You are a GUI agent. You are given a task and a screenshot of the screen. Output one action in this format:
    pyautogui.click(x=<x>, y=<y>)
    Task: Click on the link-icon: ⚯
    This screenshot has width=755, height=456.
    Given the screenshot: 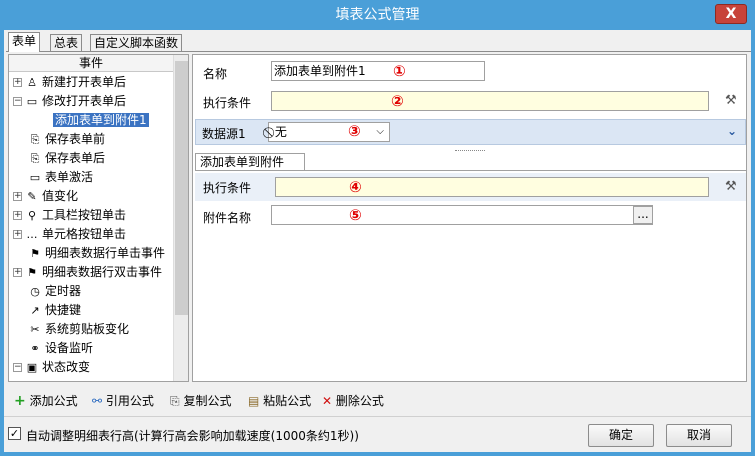 What is the action you would take?
    pyautogui.click(x=97, y=401)
    